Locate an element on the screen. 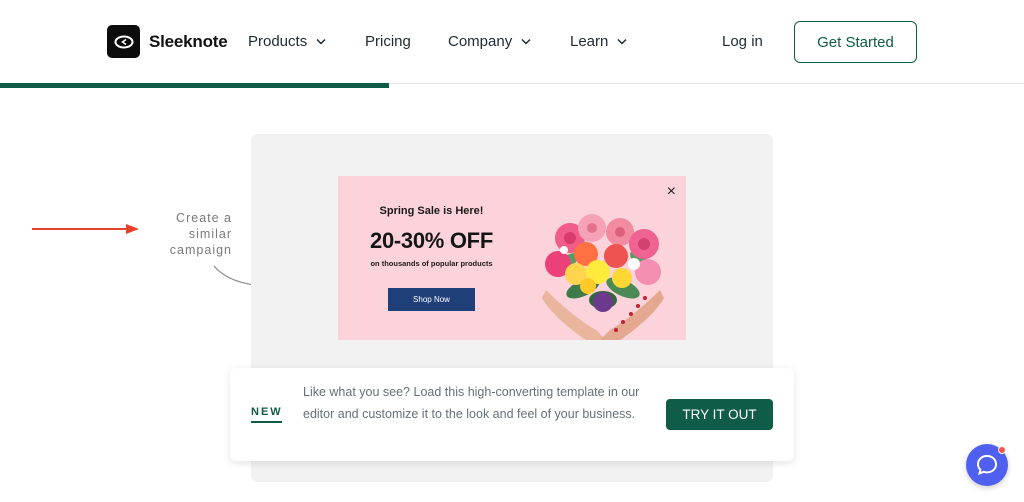 Image resolution: width=1024 pixels, height=502 pixels. nav-products: Products is located at coordinates (287, 41).